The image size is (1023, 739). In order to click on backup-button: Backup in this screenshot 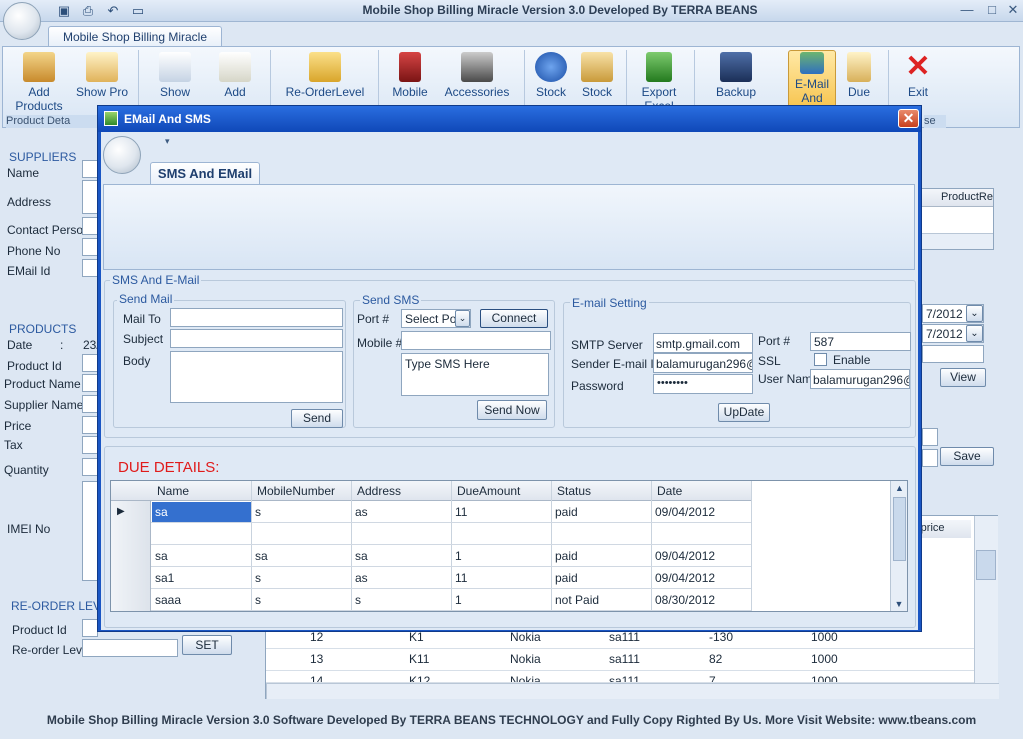, I will do `click(736, 75)`.